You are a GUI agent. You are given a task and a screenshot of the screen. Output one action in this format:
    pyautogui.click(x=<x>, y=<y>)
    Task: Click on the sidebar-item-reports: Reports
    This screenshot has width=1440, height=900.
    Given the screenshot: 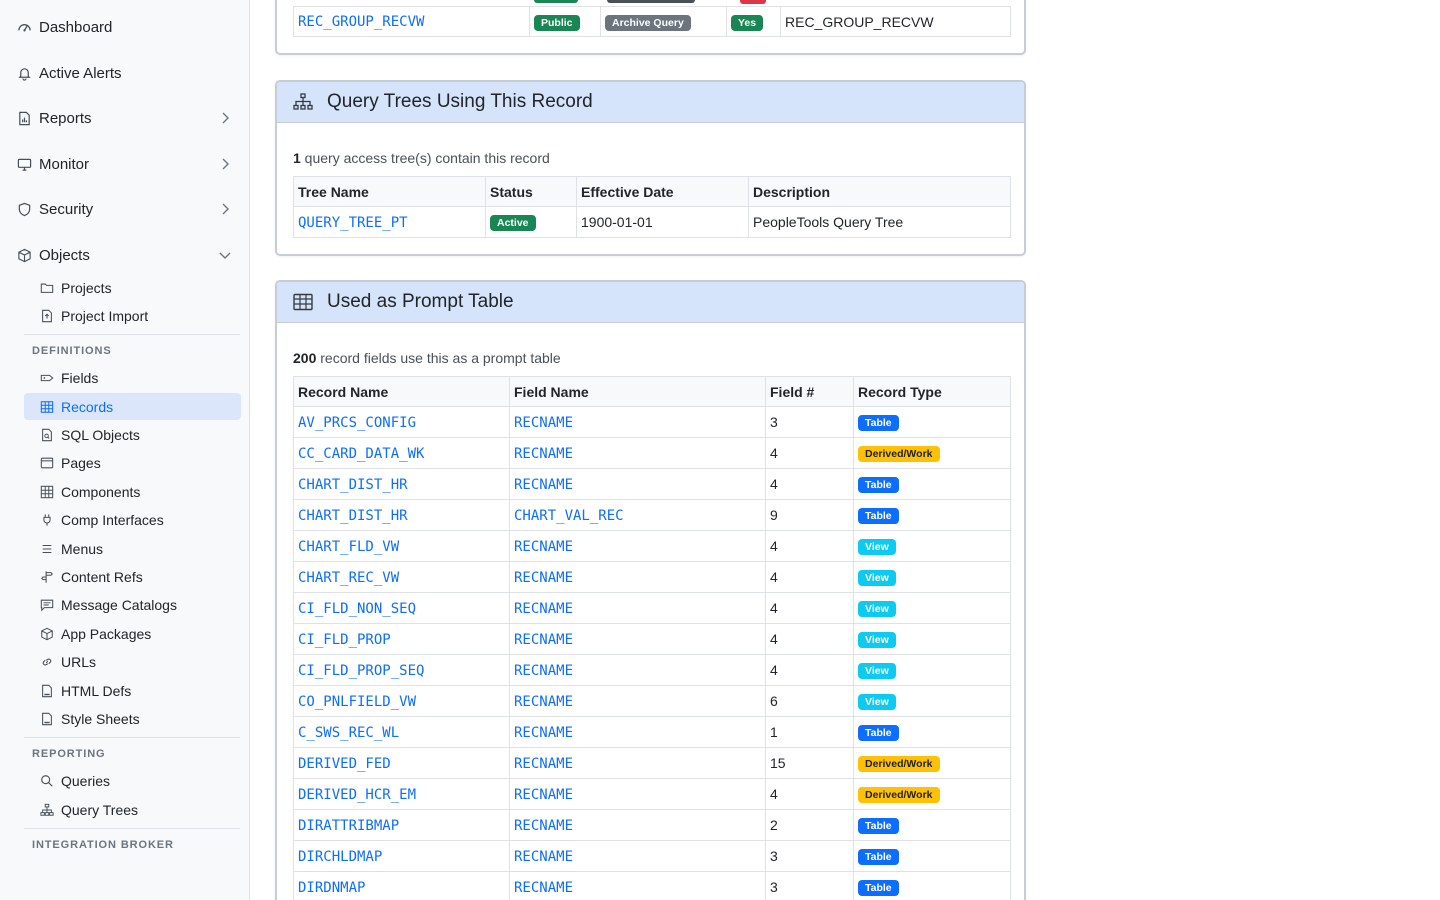 What is the action you would take?
    pyautogui.click(x=124, y=118)
    